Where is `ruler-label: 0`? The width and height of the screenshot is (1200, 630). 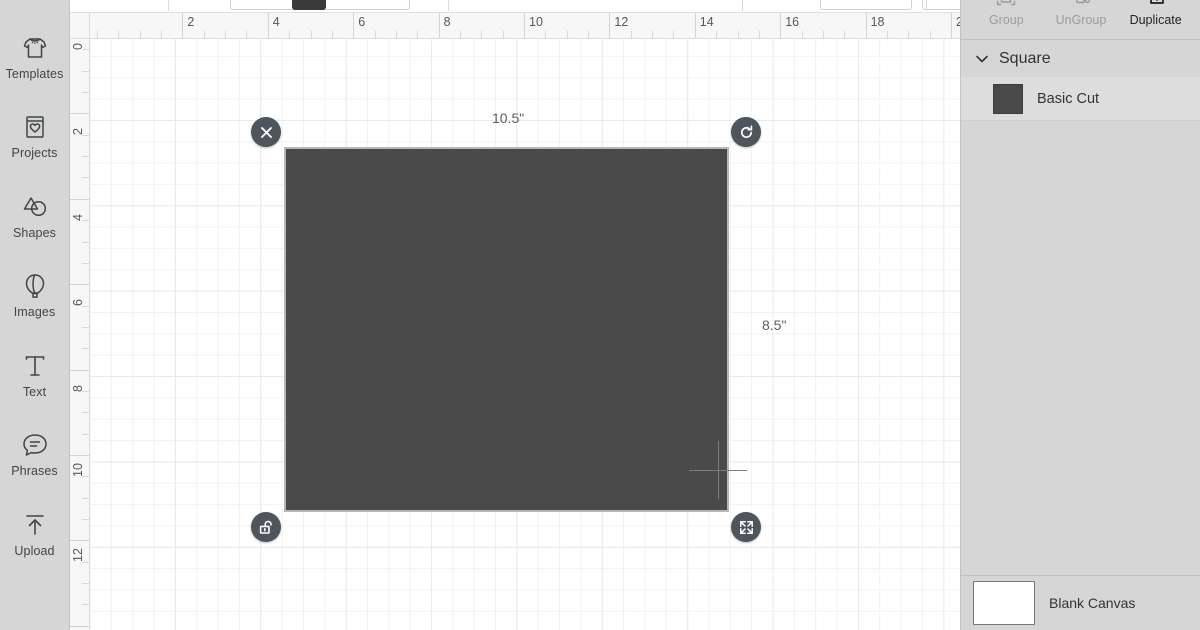 ruler-label: 0 is located at coordinates (78, 46).